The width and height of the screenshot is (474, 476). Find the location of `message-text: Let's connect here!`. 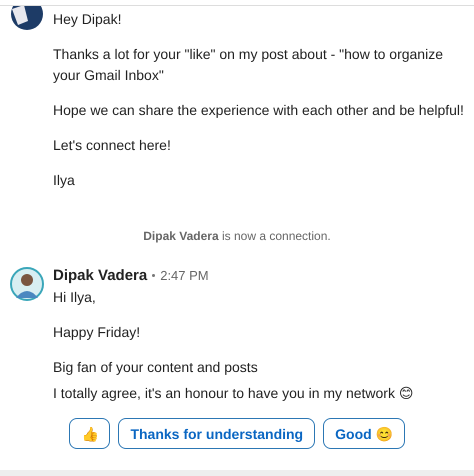

message-text: Let's connect here! is located at coordinates (112, 145).